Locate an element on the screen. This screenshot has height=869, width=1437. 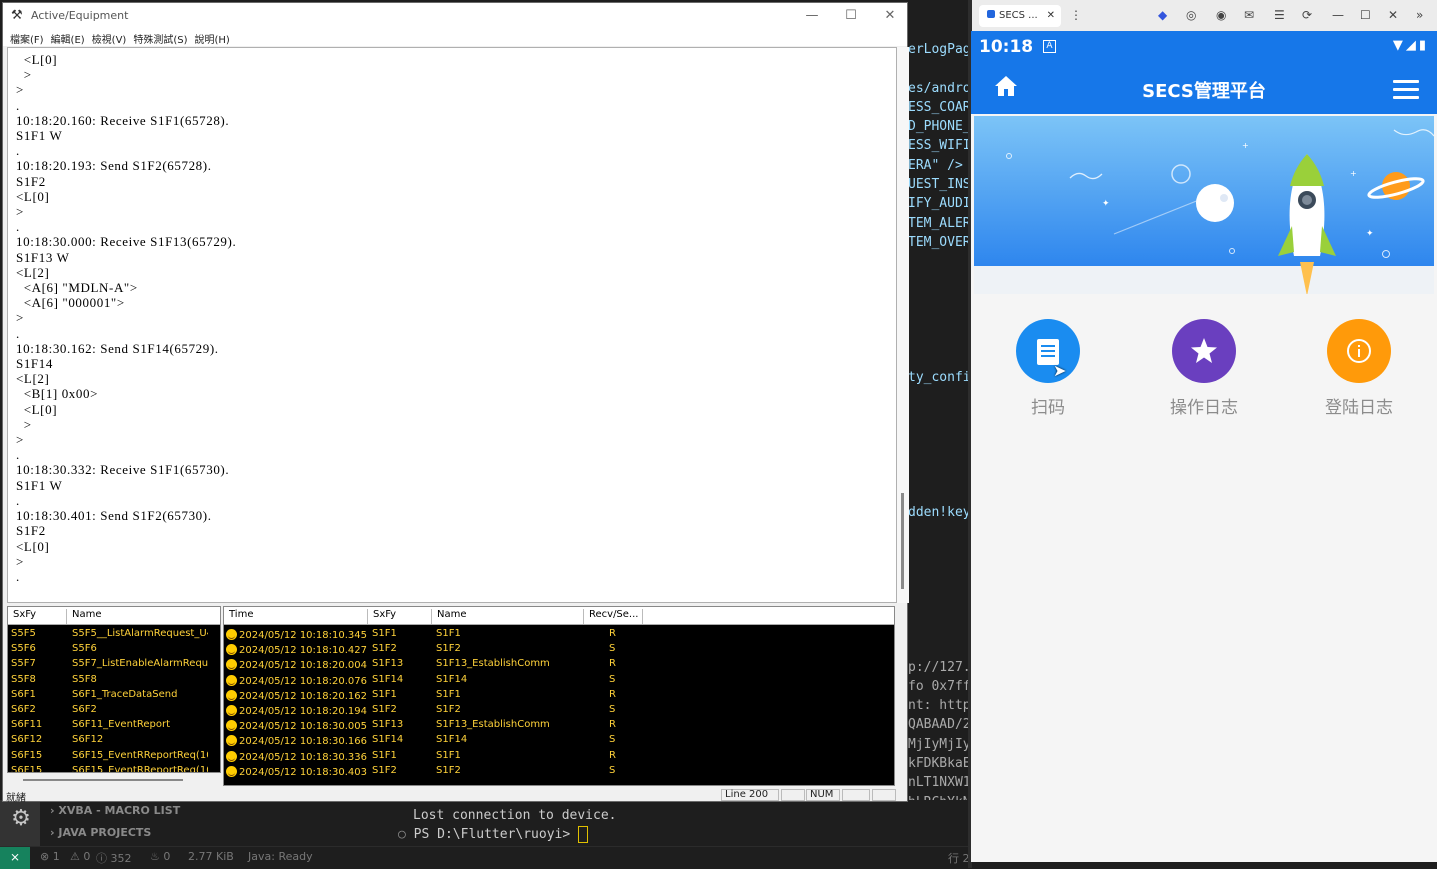
info-count: ⓘ 352 is located at coordinates (114, 858).